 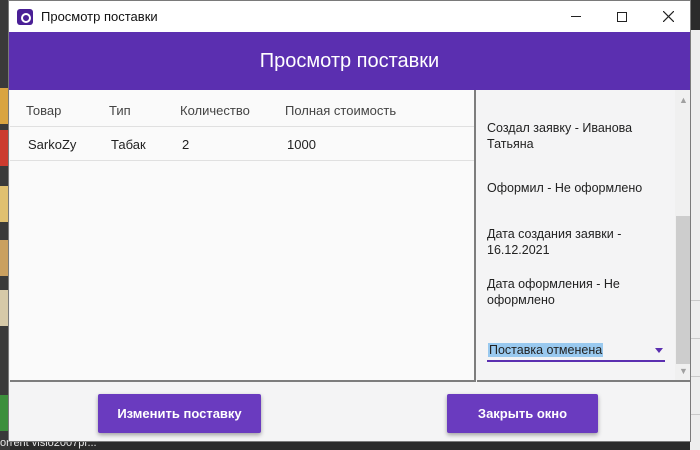 I want to click on header-divider, so click(x=242, y=126).